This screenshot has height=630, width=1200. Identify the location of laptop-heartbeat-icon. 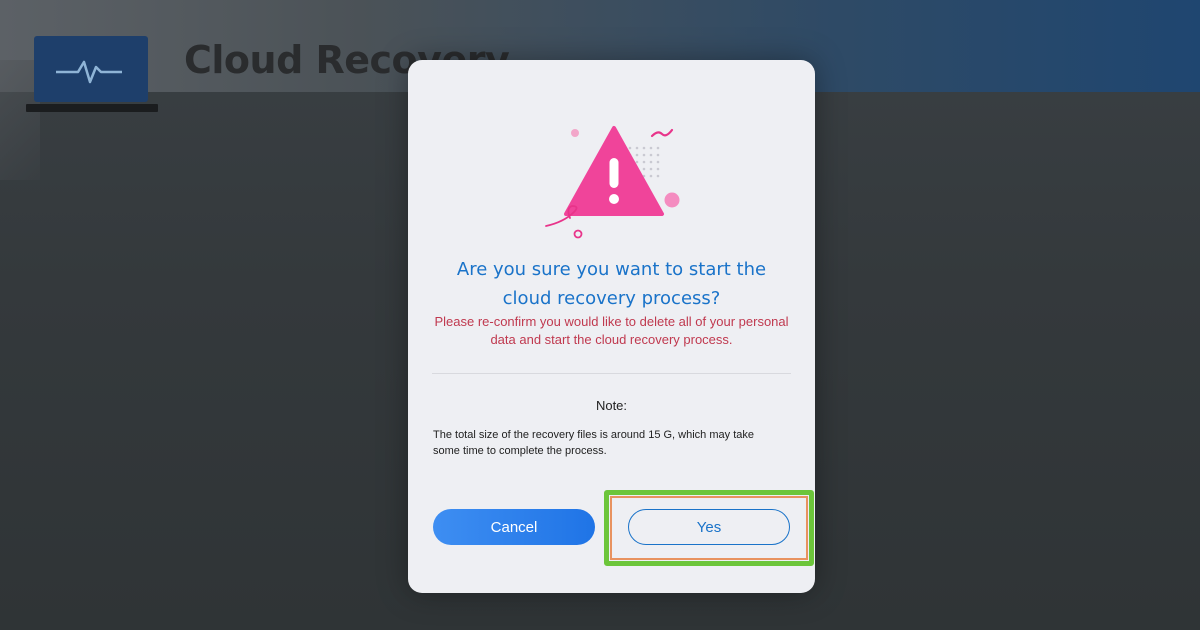
(92, 74).